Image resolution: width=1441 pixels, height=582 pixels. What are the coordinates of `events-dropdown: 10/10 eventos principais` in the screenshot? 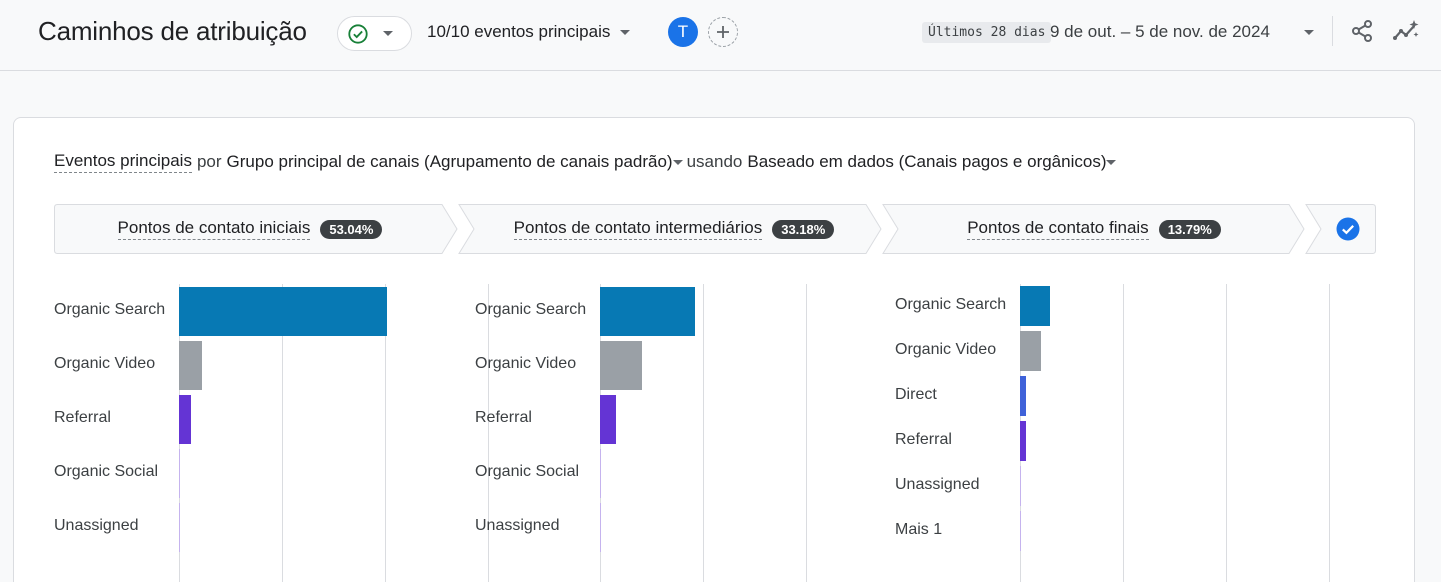 It's located at (529, 32).